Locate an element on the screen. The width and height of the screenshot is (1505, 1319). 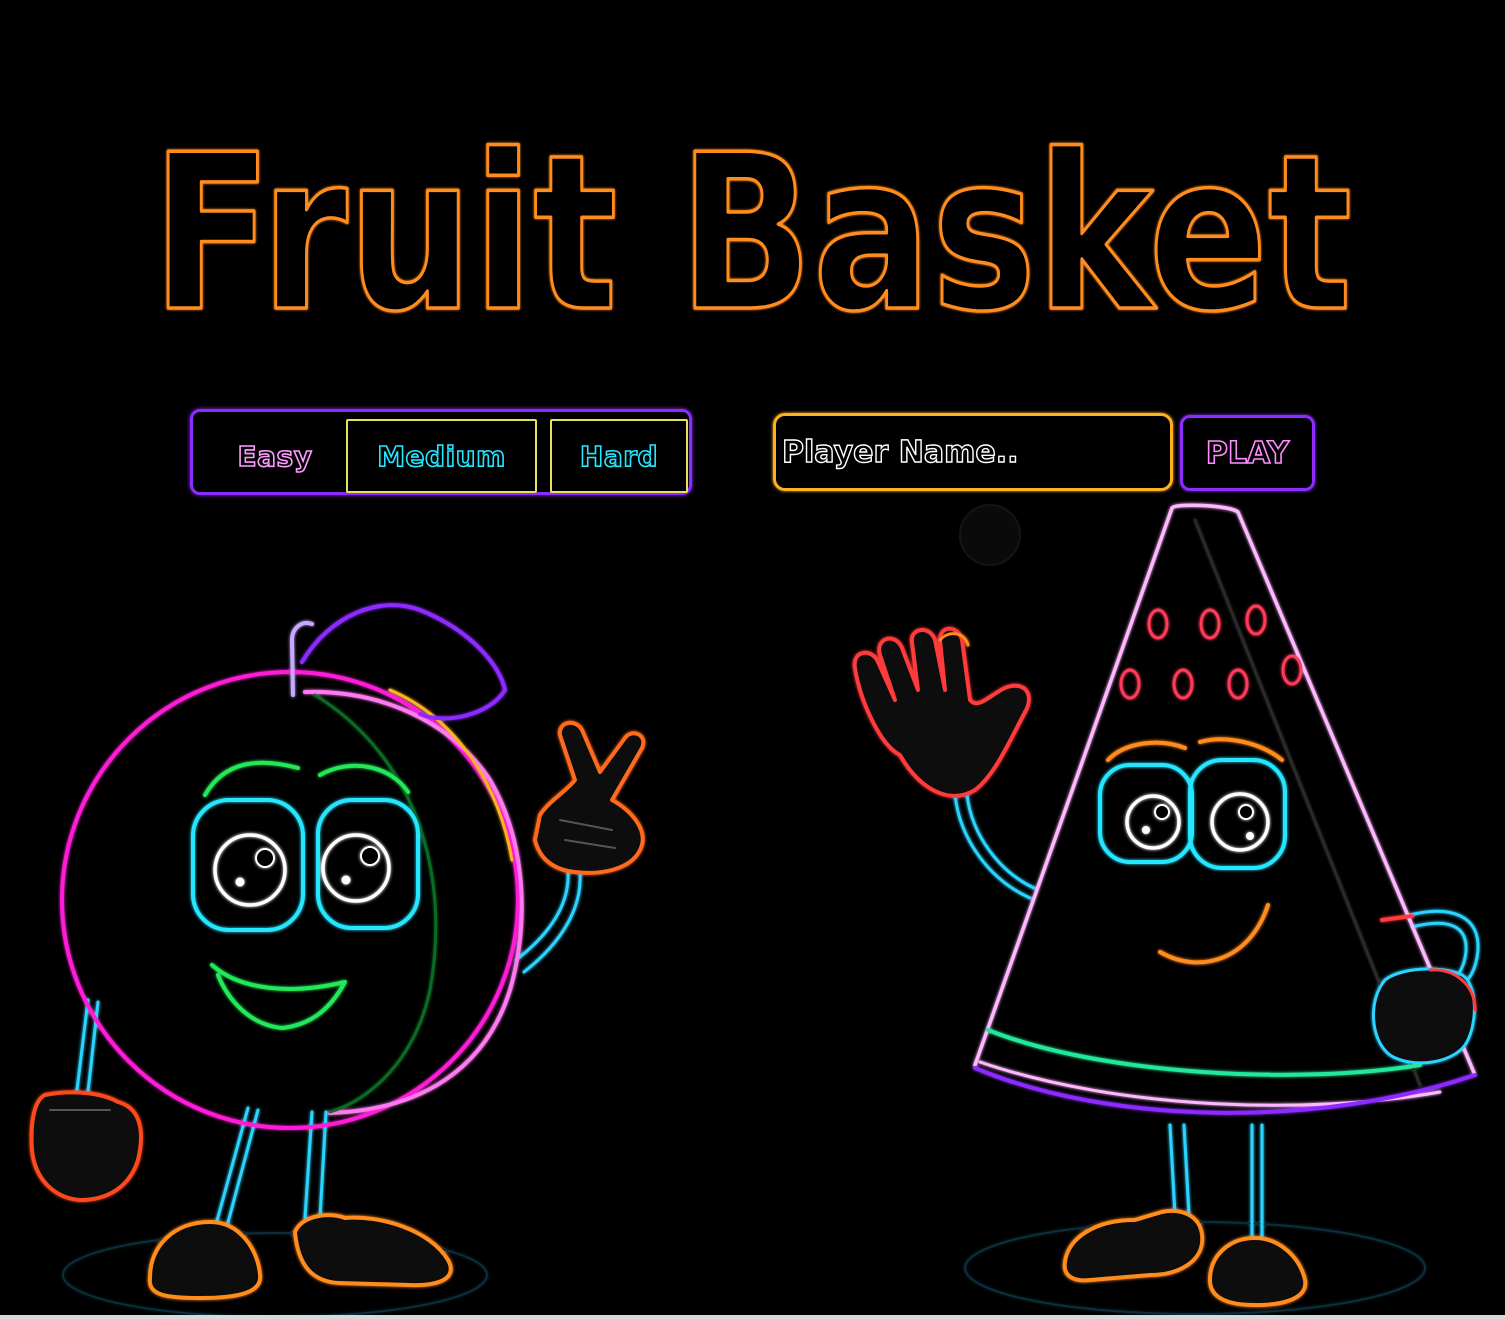
watermelon-arms is located at coordinates (1216, 892).